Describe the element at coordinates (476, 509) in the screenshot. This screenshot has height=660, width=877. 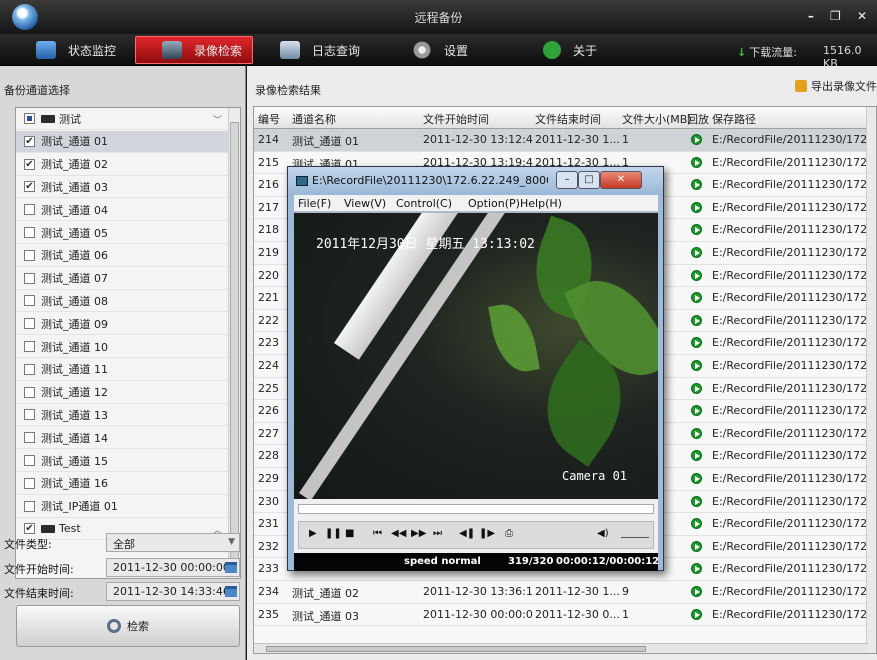
I see `seek-bar` at that location.